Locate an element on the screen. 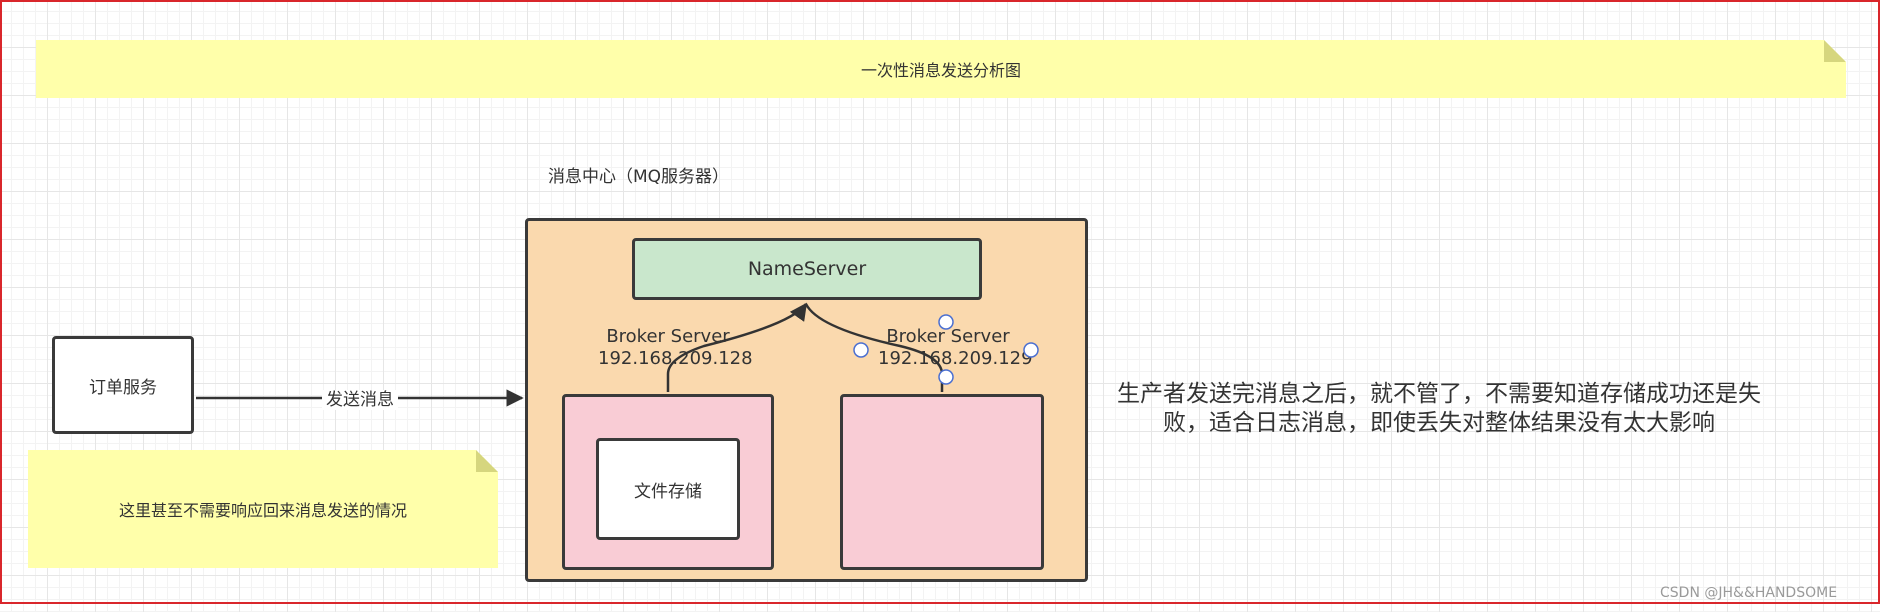  bottom-note-text: 这里甚至不需要响应回来消息发送的情况 is located at coordinates (262, 510).